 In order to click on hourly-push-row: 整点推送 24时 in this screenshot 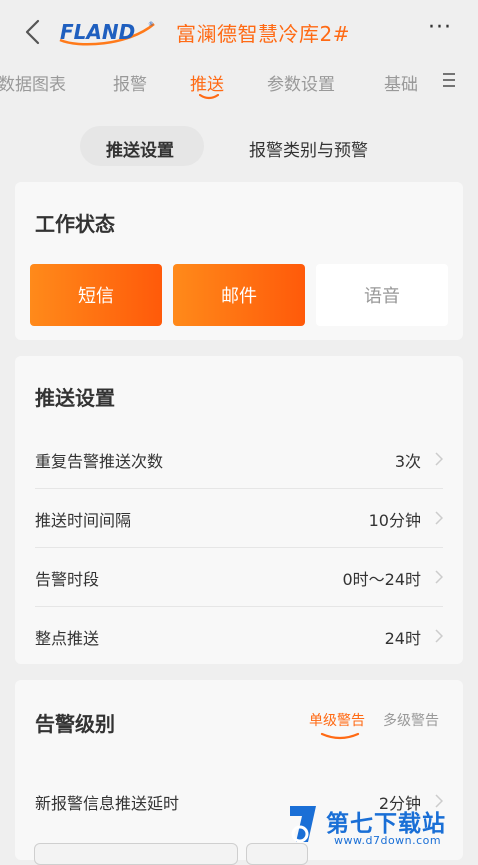, I will do `click(239, 636)`.